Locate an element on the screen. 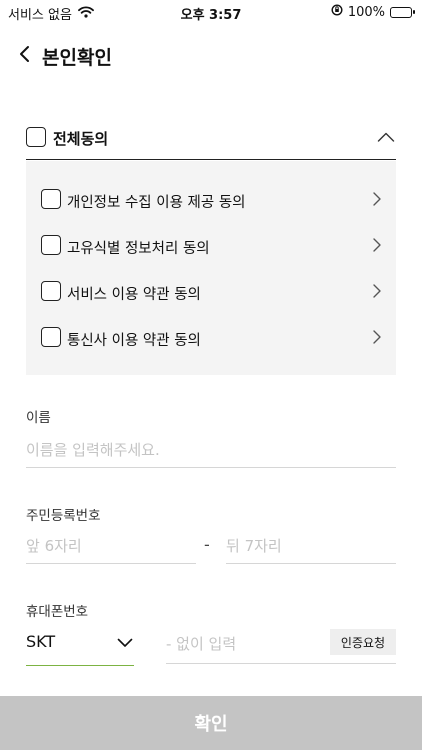 The height and width of the screenshot is (750, 422). status-bar: 서비스 없음 오후 3:57 100% is located at coordinates (211, 12).